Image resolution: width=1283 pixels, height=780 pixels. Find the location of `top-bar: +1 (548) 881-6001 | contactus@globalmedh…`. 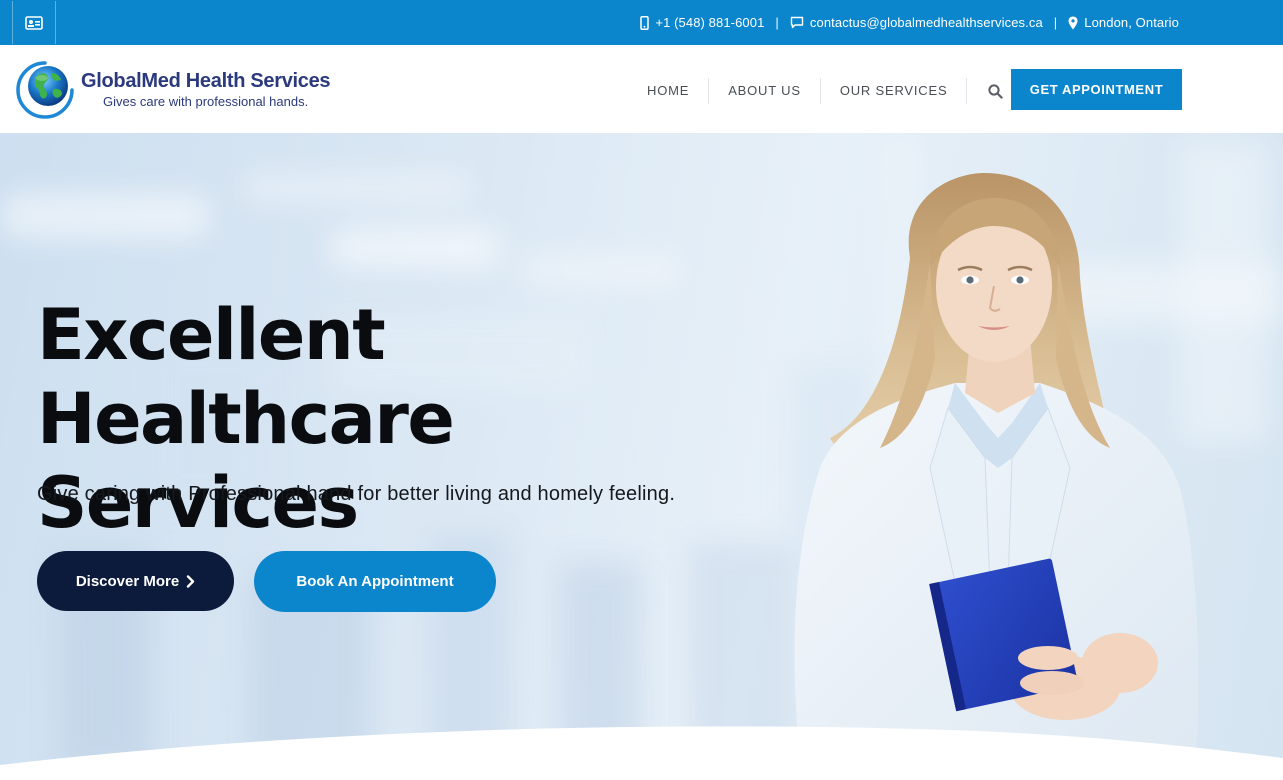

top-bar: +1 (548) 881-6001 | contactus@globalmedh… is located at coordinates (641, 22).